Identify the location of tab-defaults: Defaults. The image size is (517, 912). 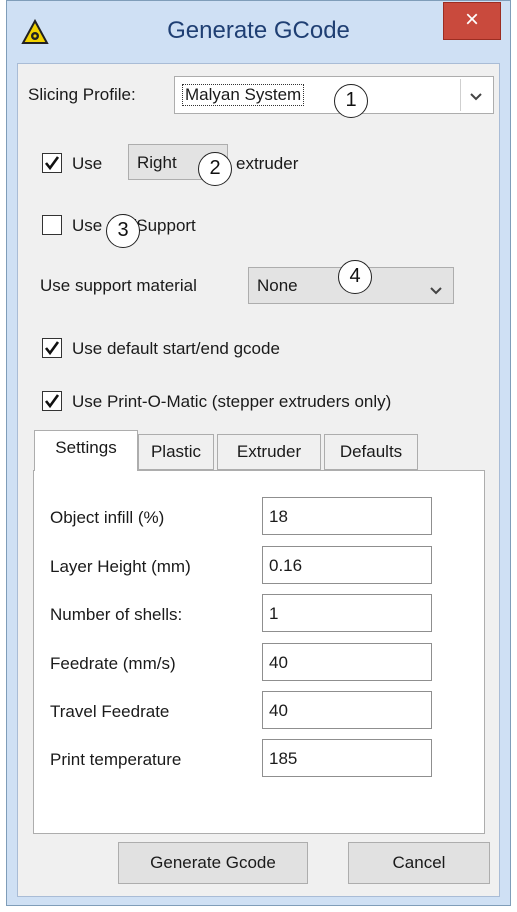
(371, 452).